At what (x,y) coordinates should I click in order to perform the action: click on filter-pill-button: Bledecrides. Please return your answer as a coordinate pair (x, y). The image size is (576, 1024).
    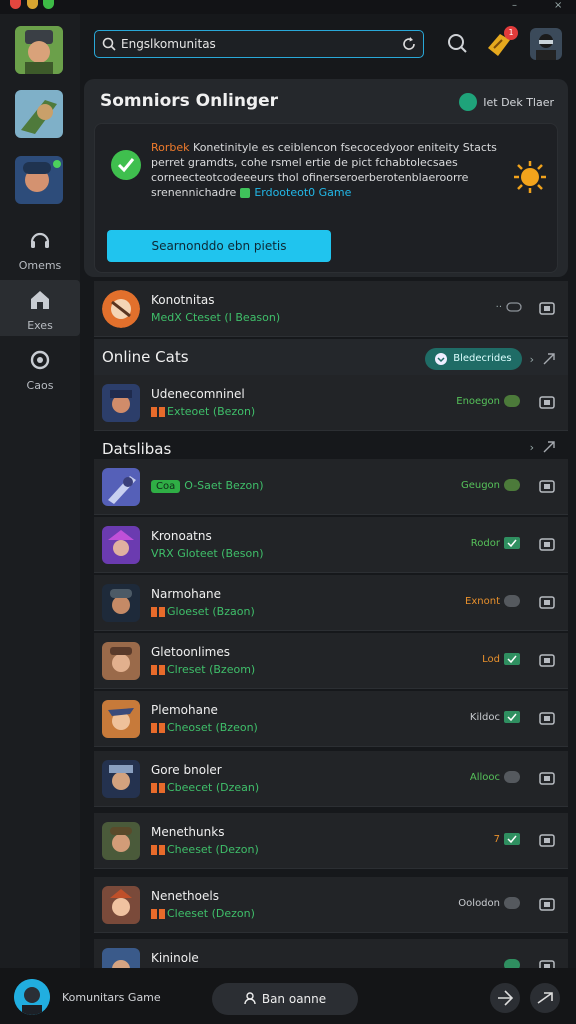
    Looking at the image, I should click on (473, 359).